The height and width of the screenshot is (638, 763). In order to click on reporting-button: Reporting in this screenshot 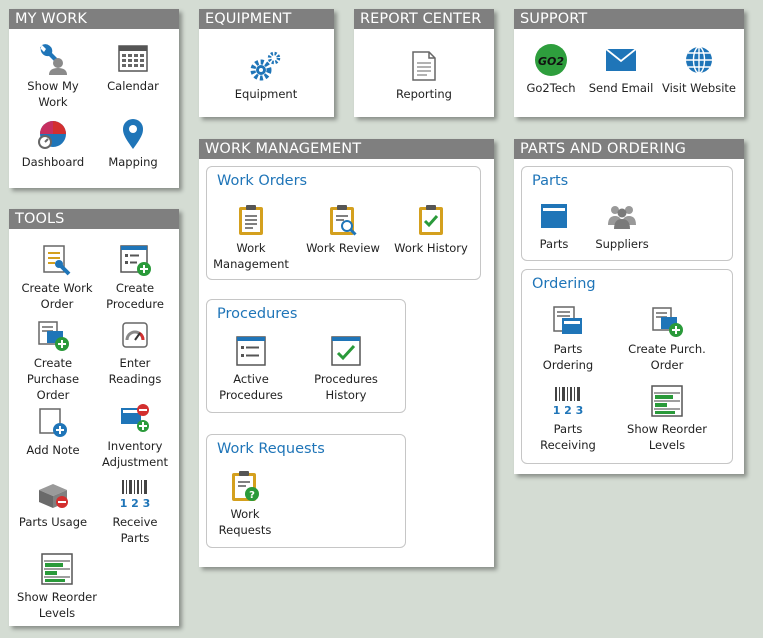, I will do `click(424, 75)`.